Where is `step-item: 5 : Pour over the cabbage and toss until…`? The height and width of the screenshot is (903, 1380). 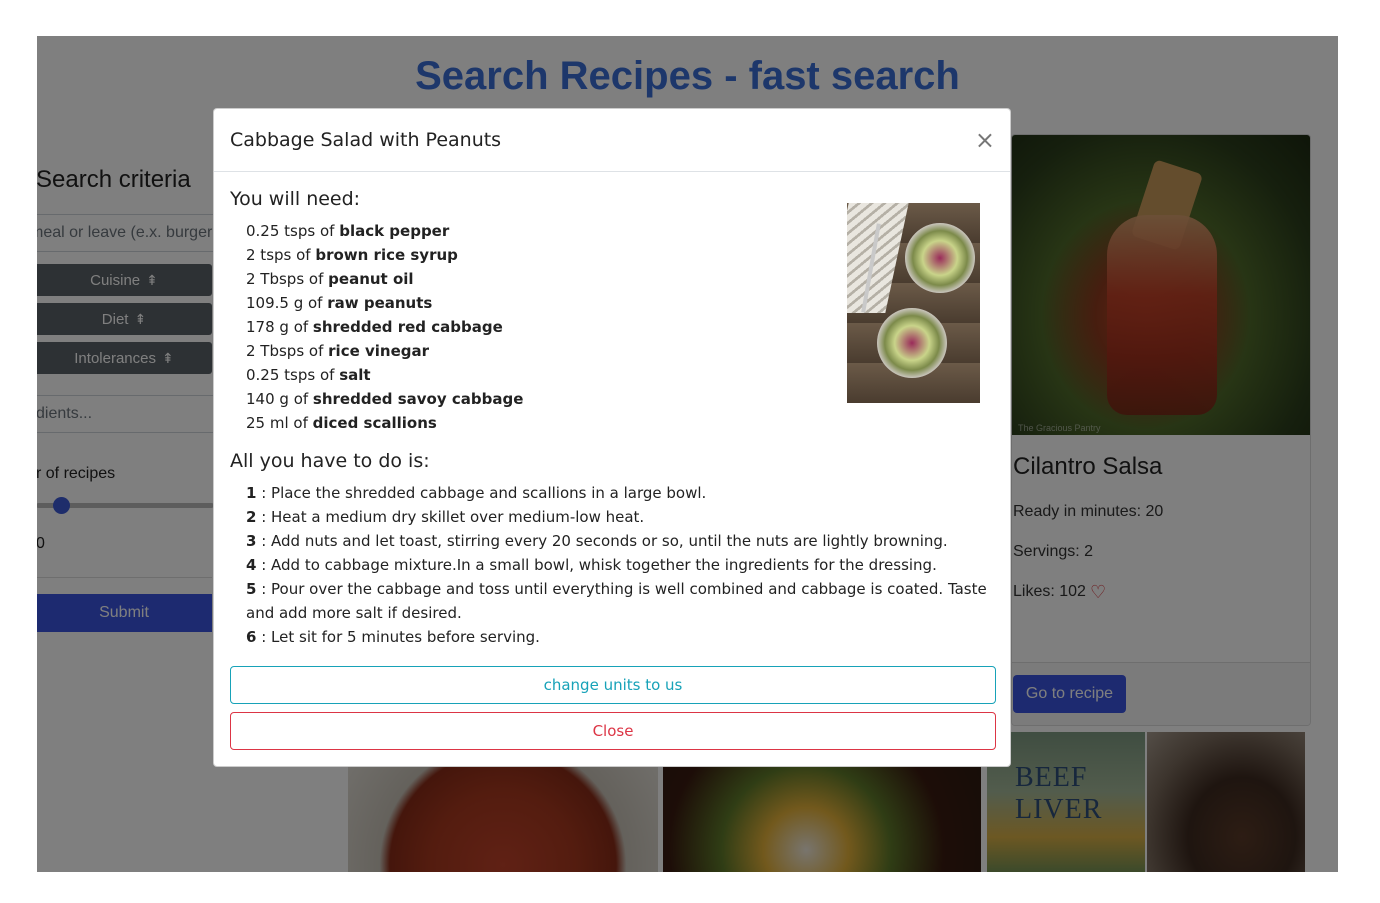 step-item: 5 : Pour over the cabbage and toss until… is located at coordinates (620, 601).